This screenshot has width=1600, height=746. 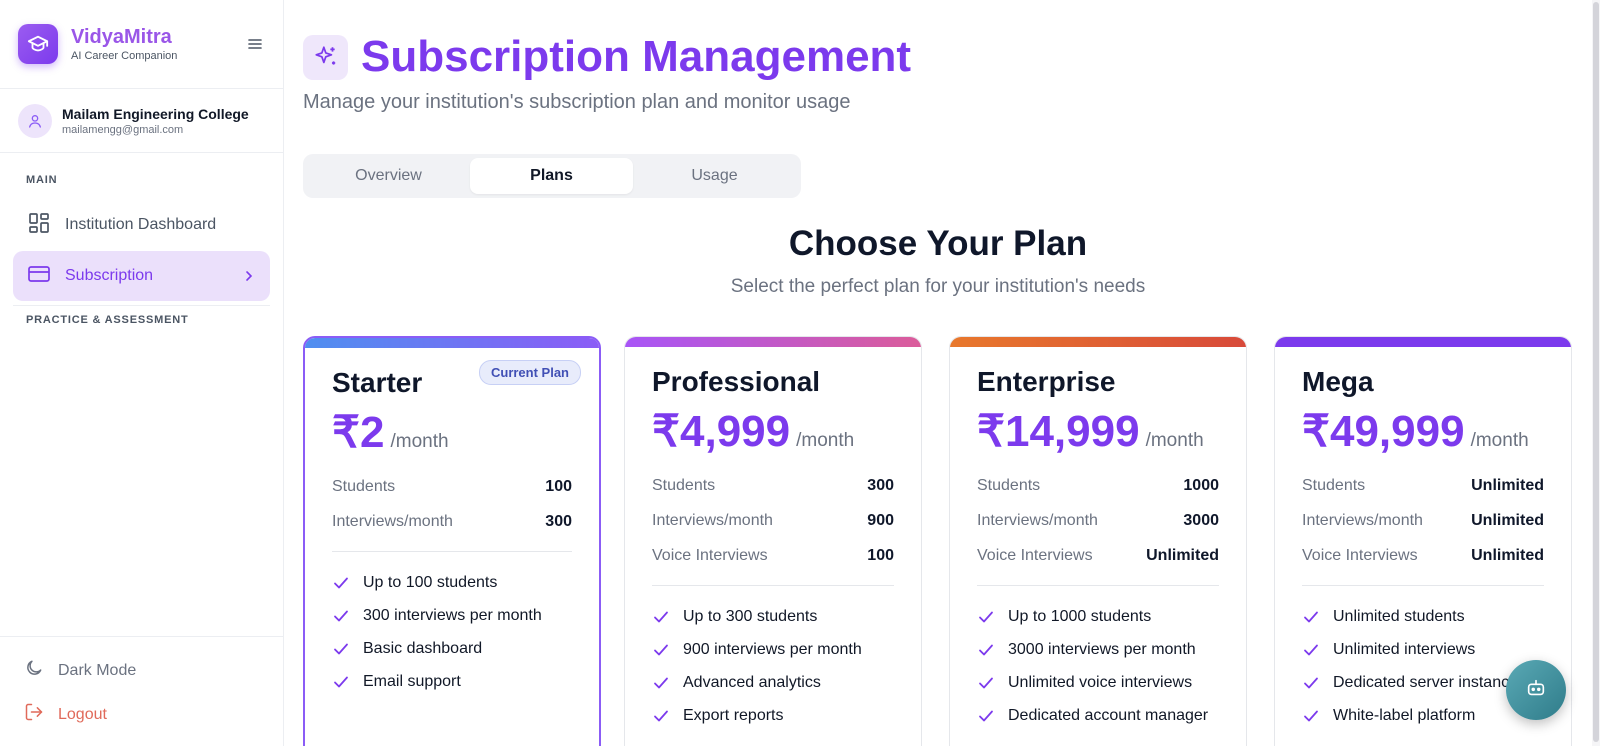 What do you see at coordinates (97, 670) in the screenshot?
I see `dark-mode-label: Dark Mode` at bounding box center [97, 670].